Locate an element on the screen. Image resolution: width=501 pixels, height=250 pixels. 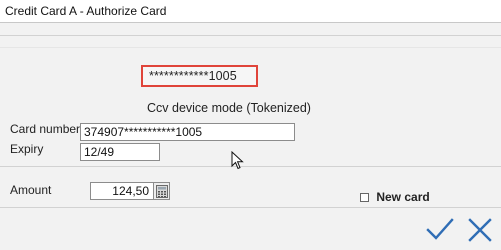
checkmark-icon is located at coordinates (440, 229).